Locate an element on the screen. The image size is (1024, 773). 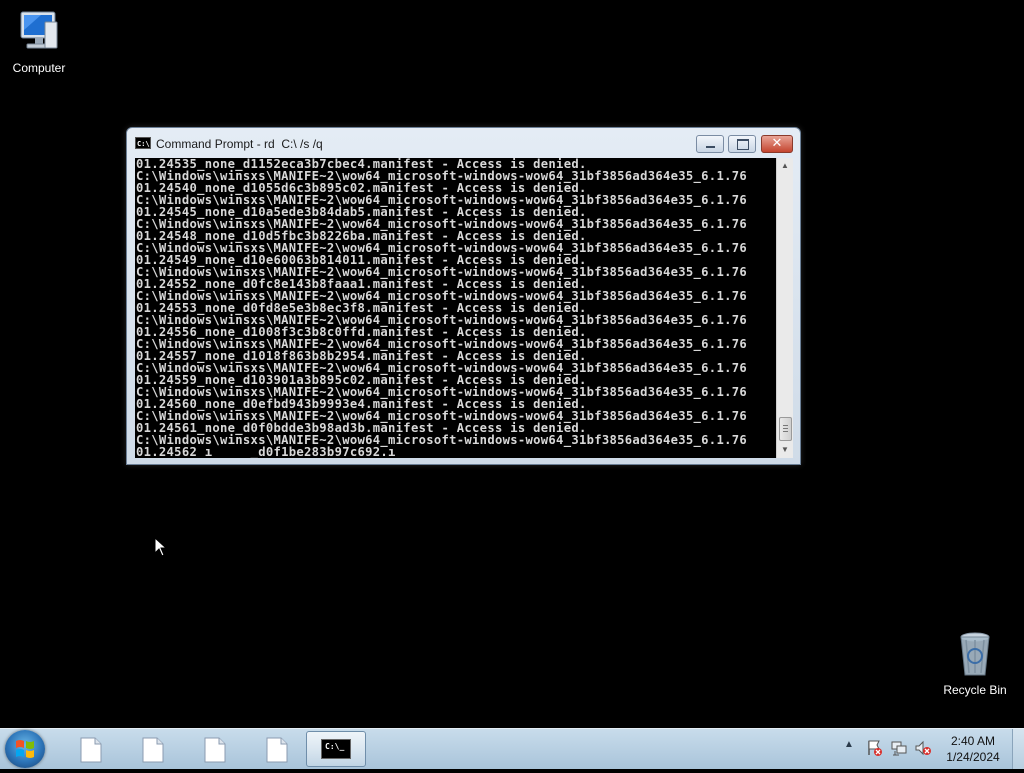
close-button: ✕ is located at coordinates (777, 144).